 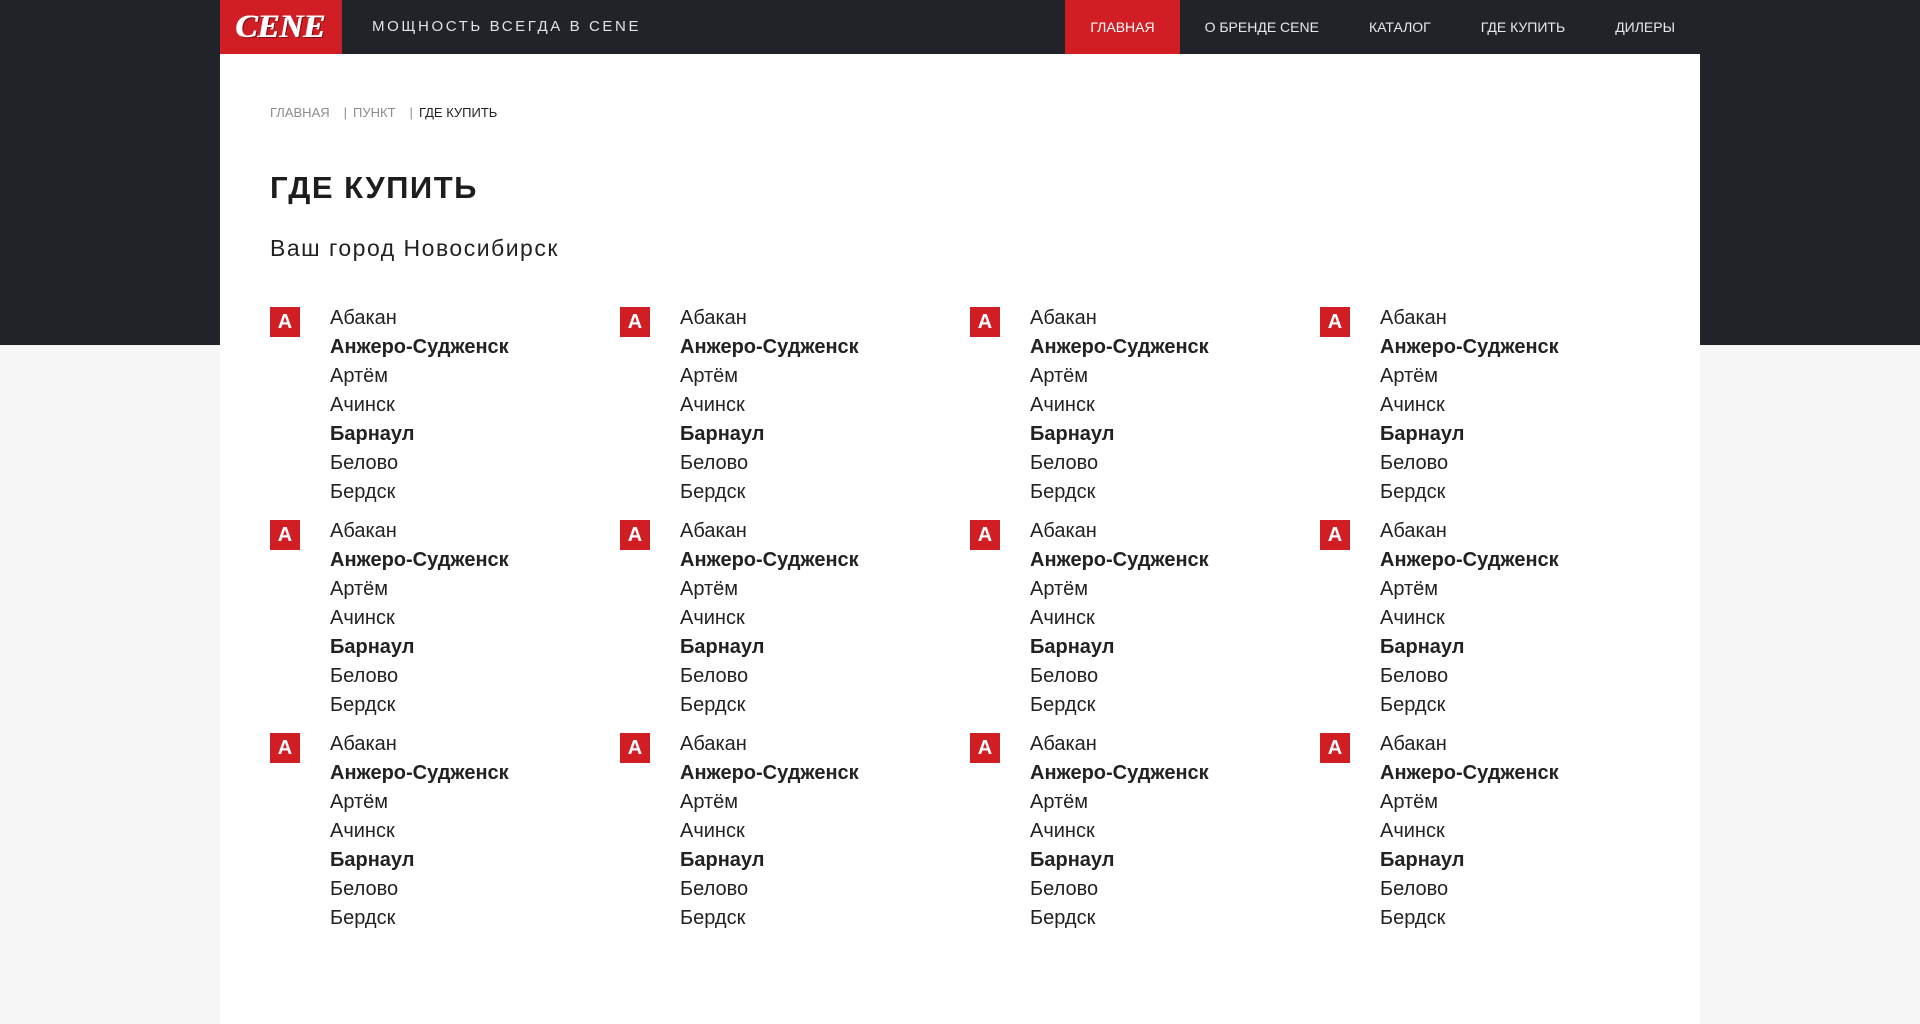 I want to click on logo-link: CENE, so click(x=281, y=27).